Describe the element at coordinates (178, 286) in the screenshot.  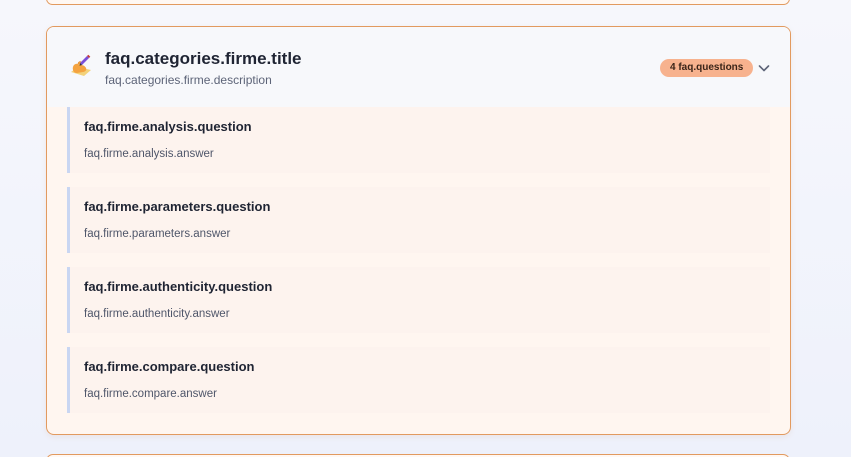
I see `question-text: faq.firme.authenticity.question` at that location.